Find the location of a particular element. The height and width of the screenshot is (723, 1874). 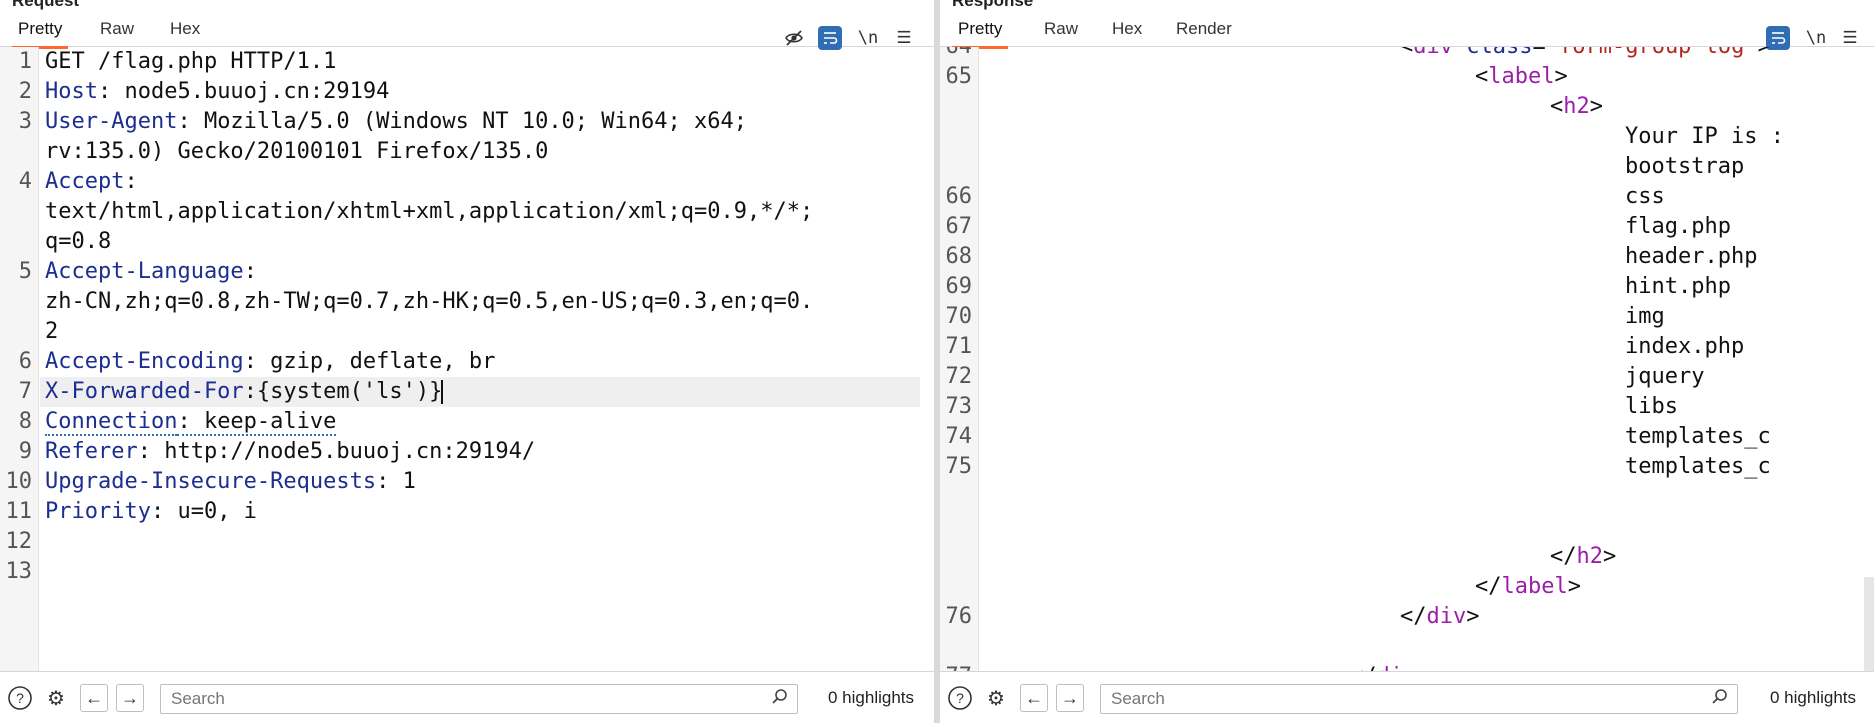

response-line: </label> is located at coordinates (1528, 587).